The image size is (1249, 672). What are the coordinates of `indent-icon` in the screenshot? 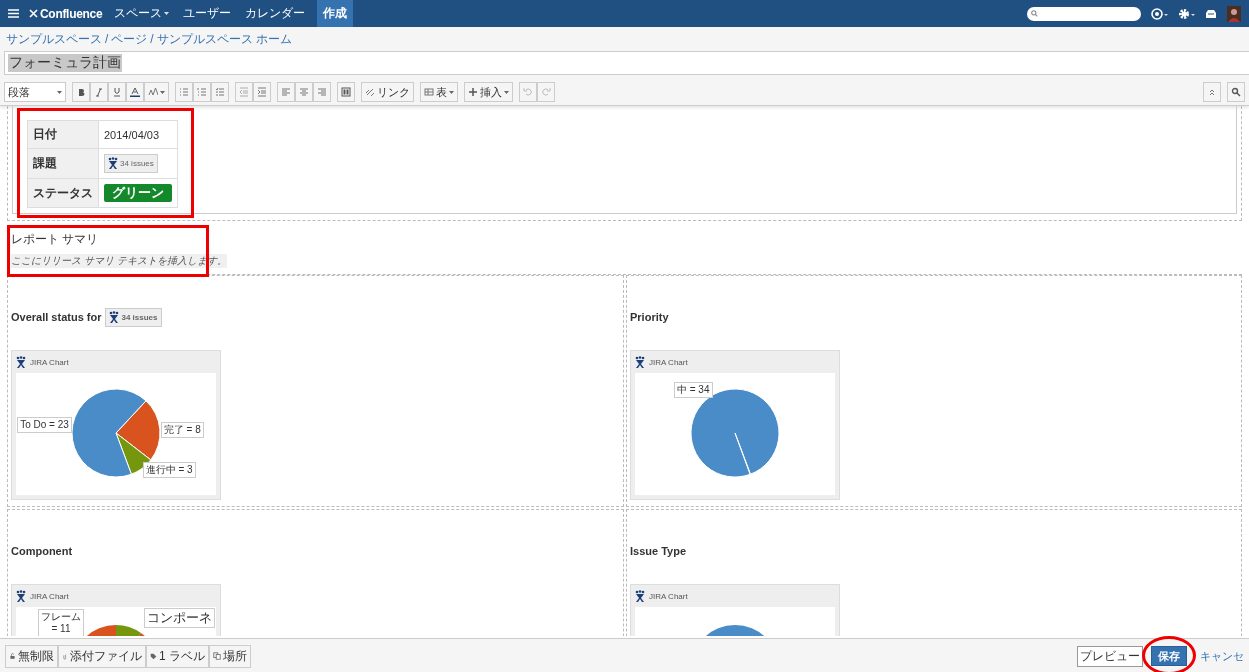 It's located at (262, 92).